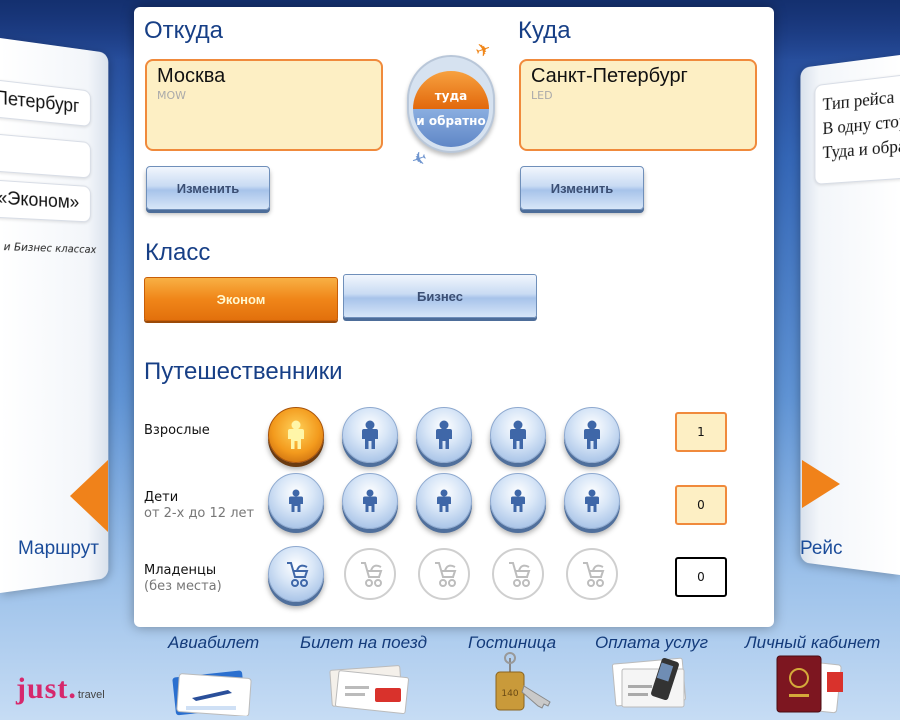 The image size is (900, 720). I want to click on nav-account: Личный кабинет, so click(812, 643).